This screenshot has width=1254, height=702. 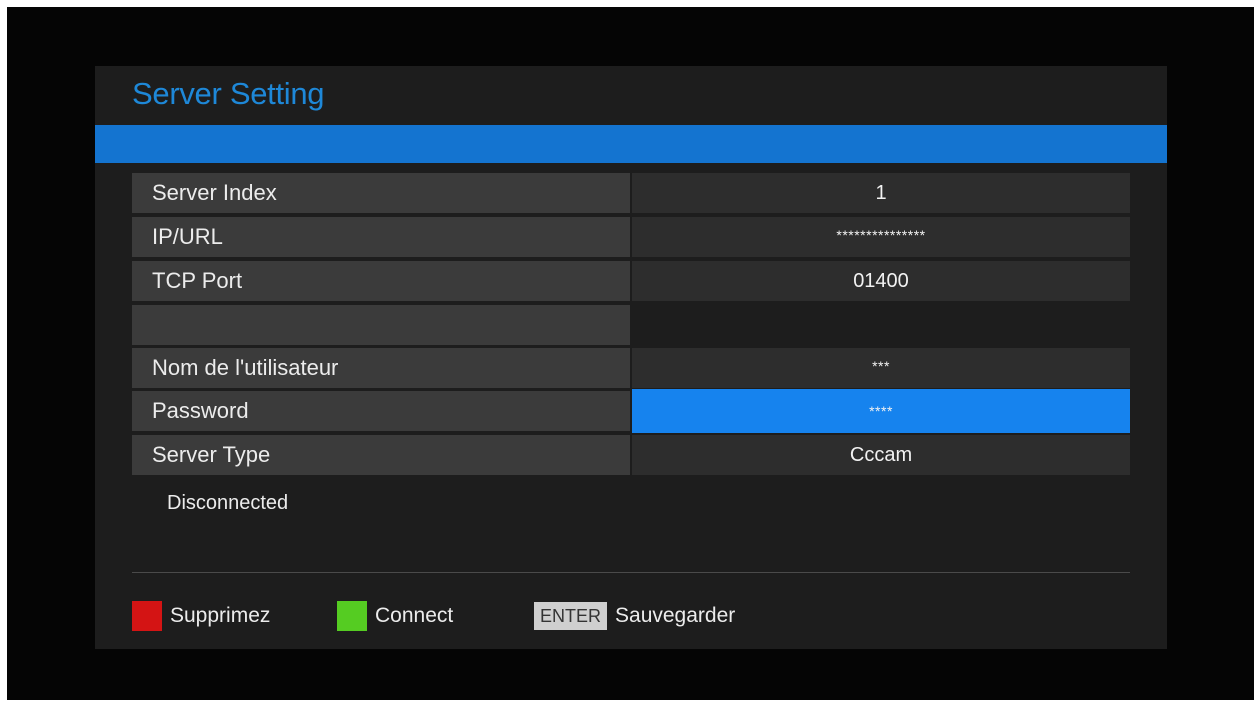 I want to click on ip-url-field: ***************, so click(x=881, y=237).